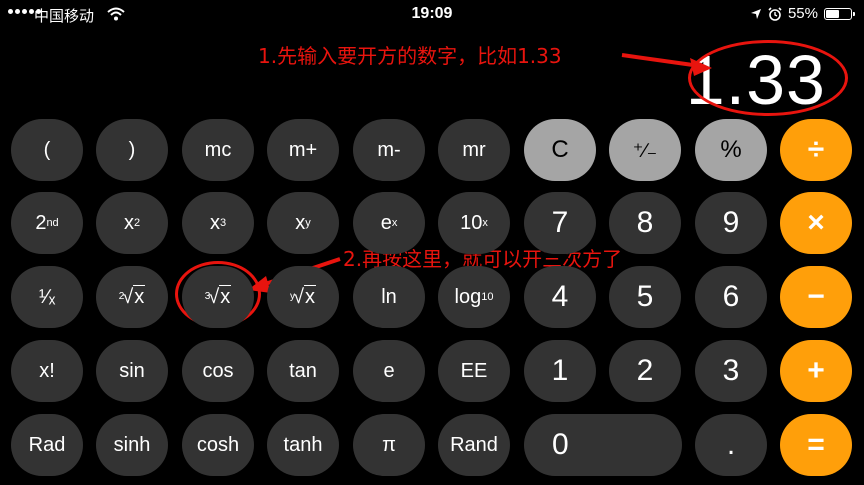 This screenshot has width=864, height=485. Describe the element at coordinates (645, 371) in the screenshot. I see `digit-2-button: 2` at that location.